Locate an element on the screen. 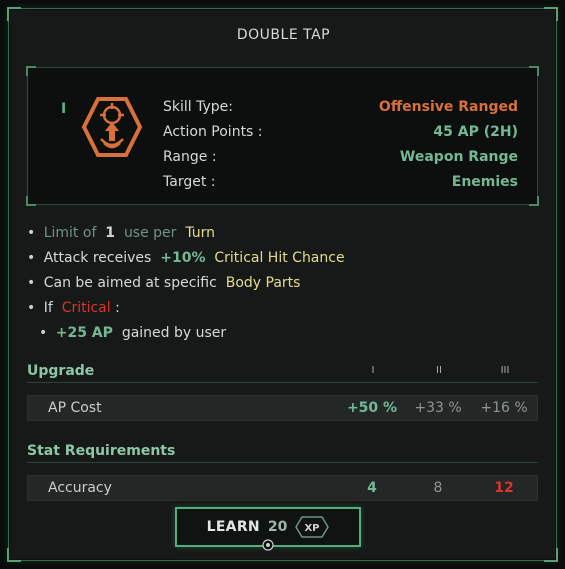 Image resolution: width=565 pixels, height=569 pixels. upgrade-header-label: Upgrade is located at coordinates (61, 370).